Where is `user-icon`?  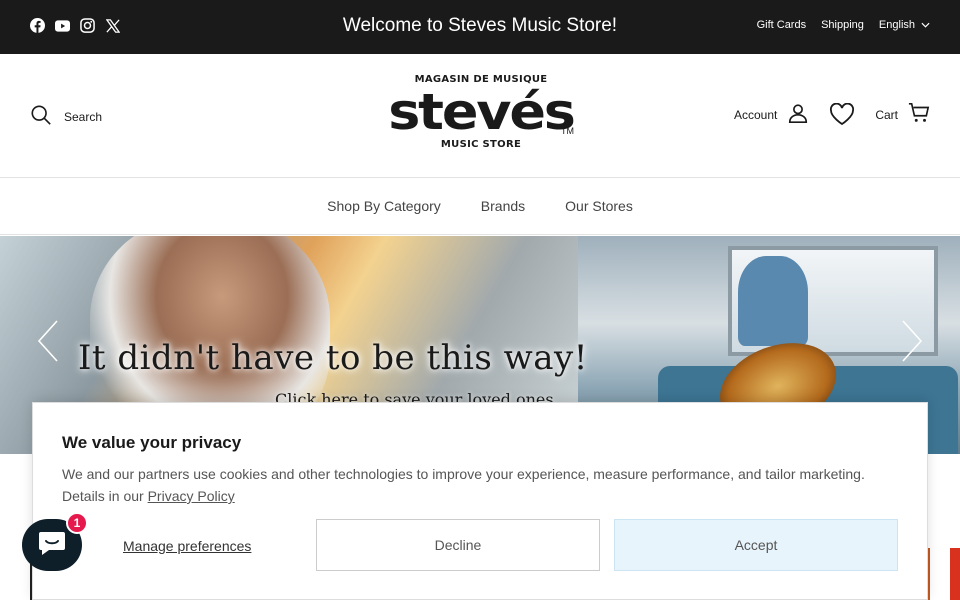
user-icon is located at coordinates (798, 114).